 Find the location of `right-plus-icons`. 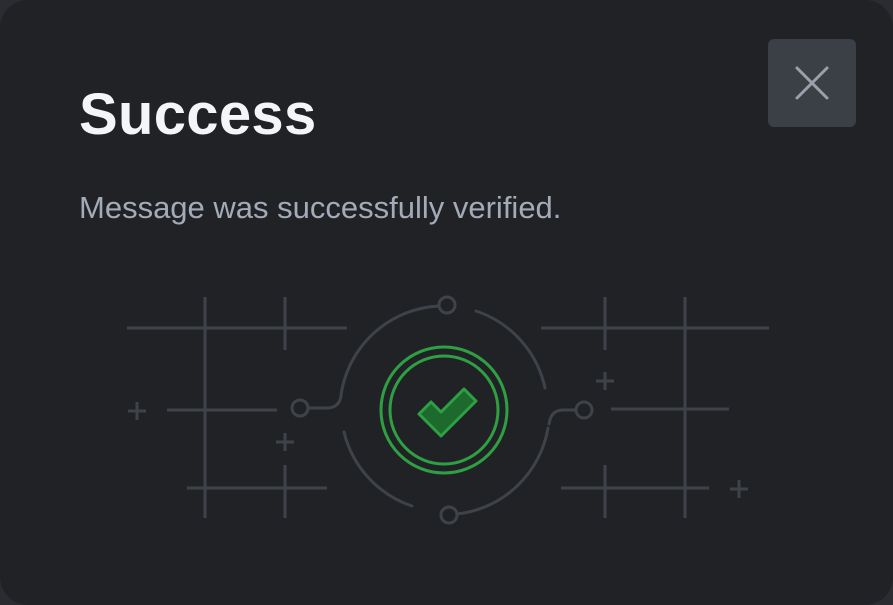

right-plus-icons is located at coordinates (672, 435).